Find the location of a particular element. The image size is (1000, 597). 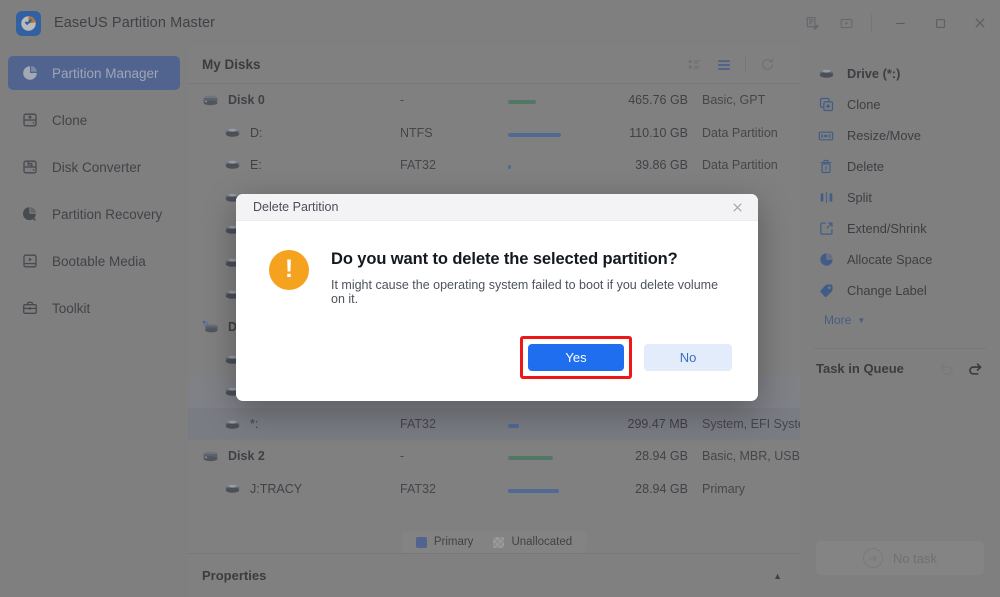

no-task-button: ➔ No task is located at coordinates (900, 558).